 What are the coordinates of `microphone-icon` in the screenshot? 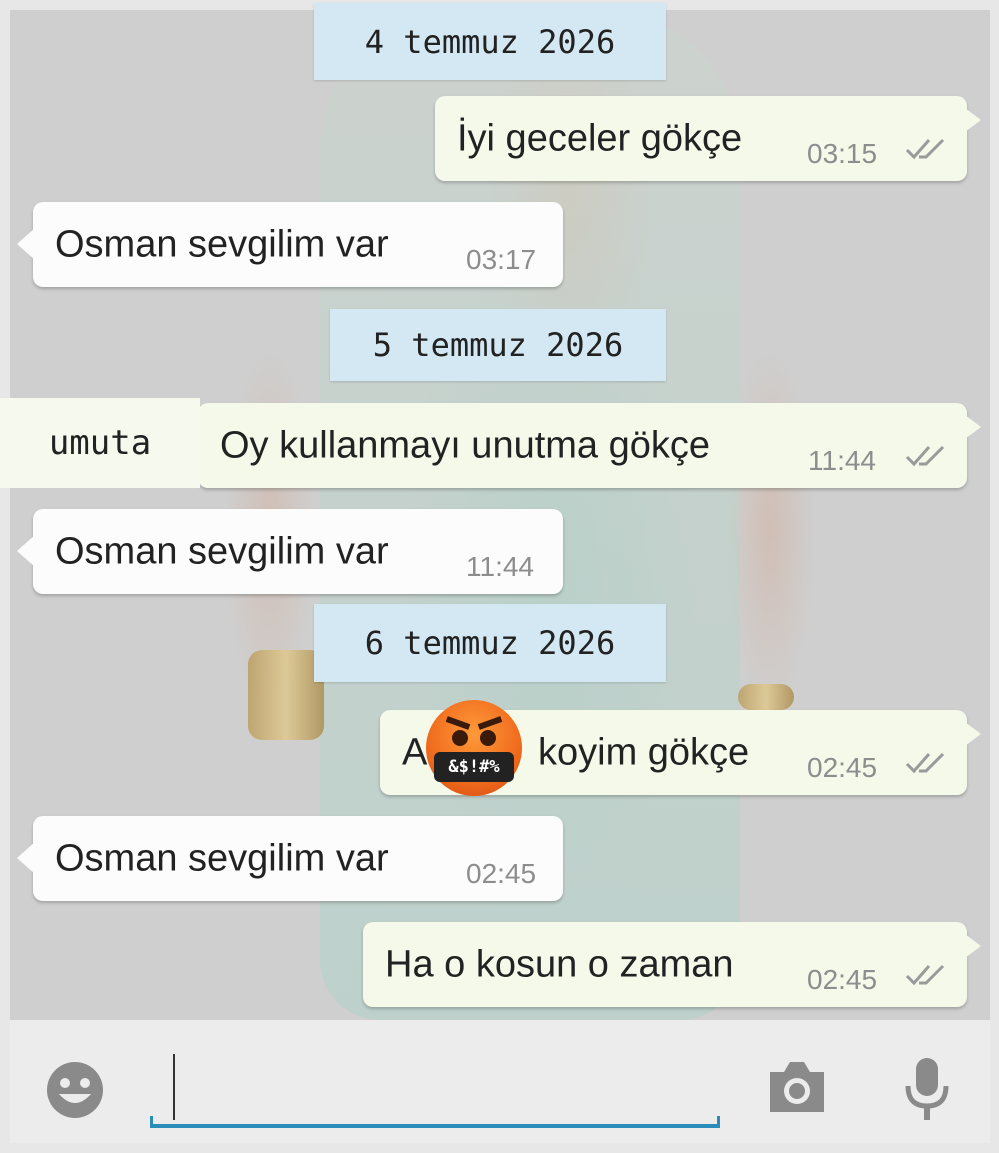 It's located at (927, 1089).